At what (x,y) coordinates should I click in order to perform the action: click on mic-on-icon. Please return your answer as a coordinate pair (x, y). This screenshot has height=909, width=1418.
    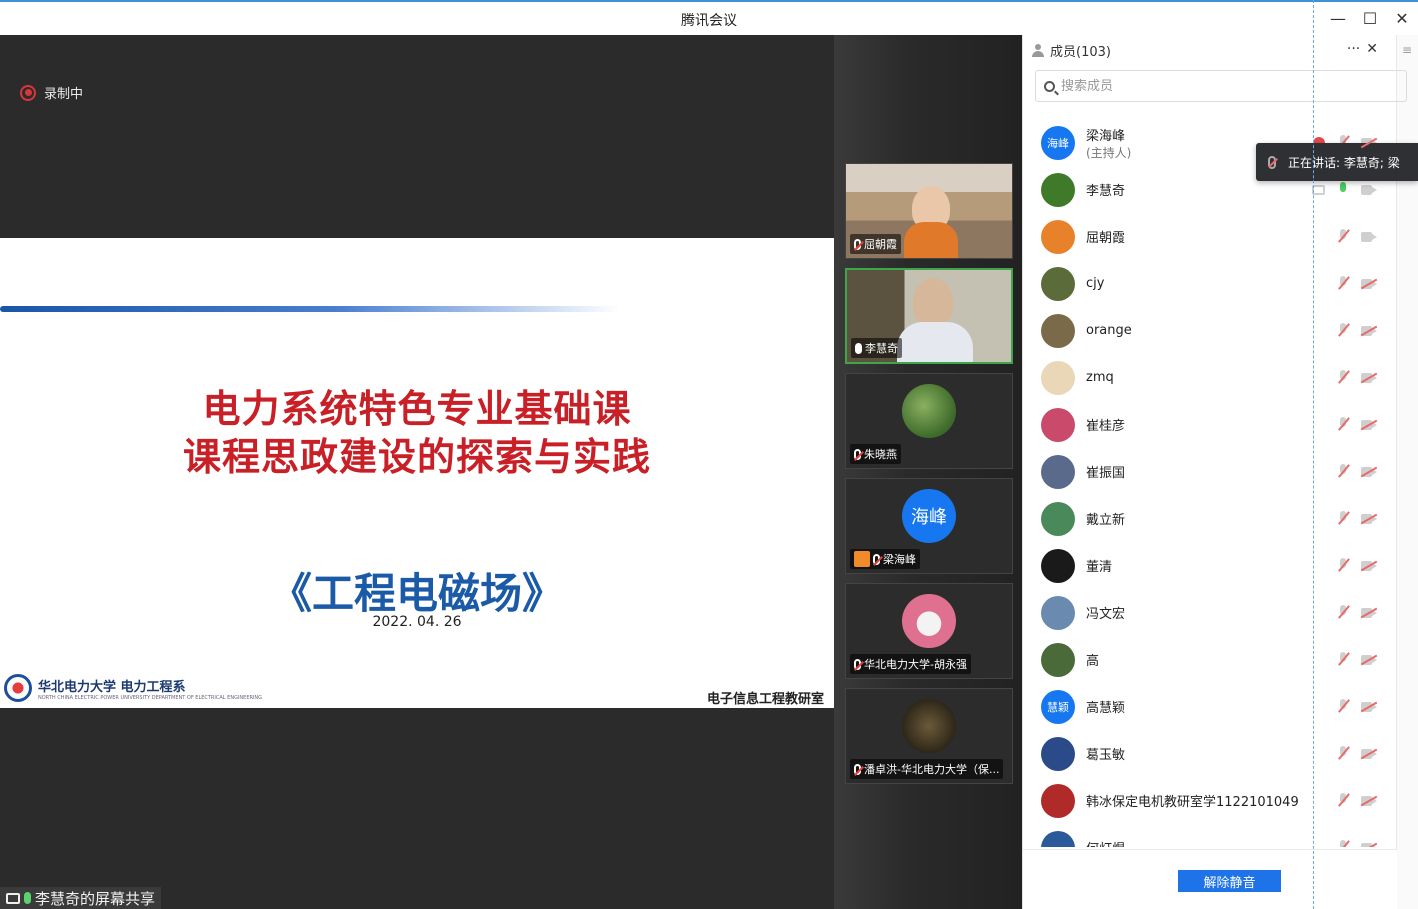
    Looking at the image, I should click on (1343, 189).